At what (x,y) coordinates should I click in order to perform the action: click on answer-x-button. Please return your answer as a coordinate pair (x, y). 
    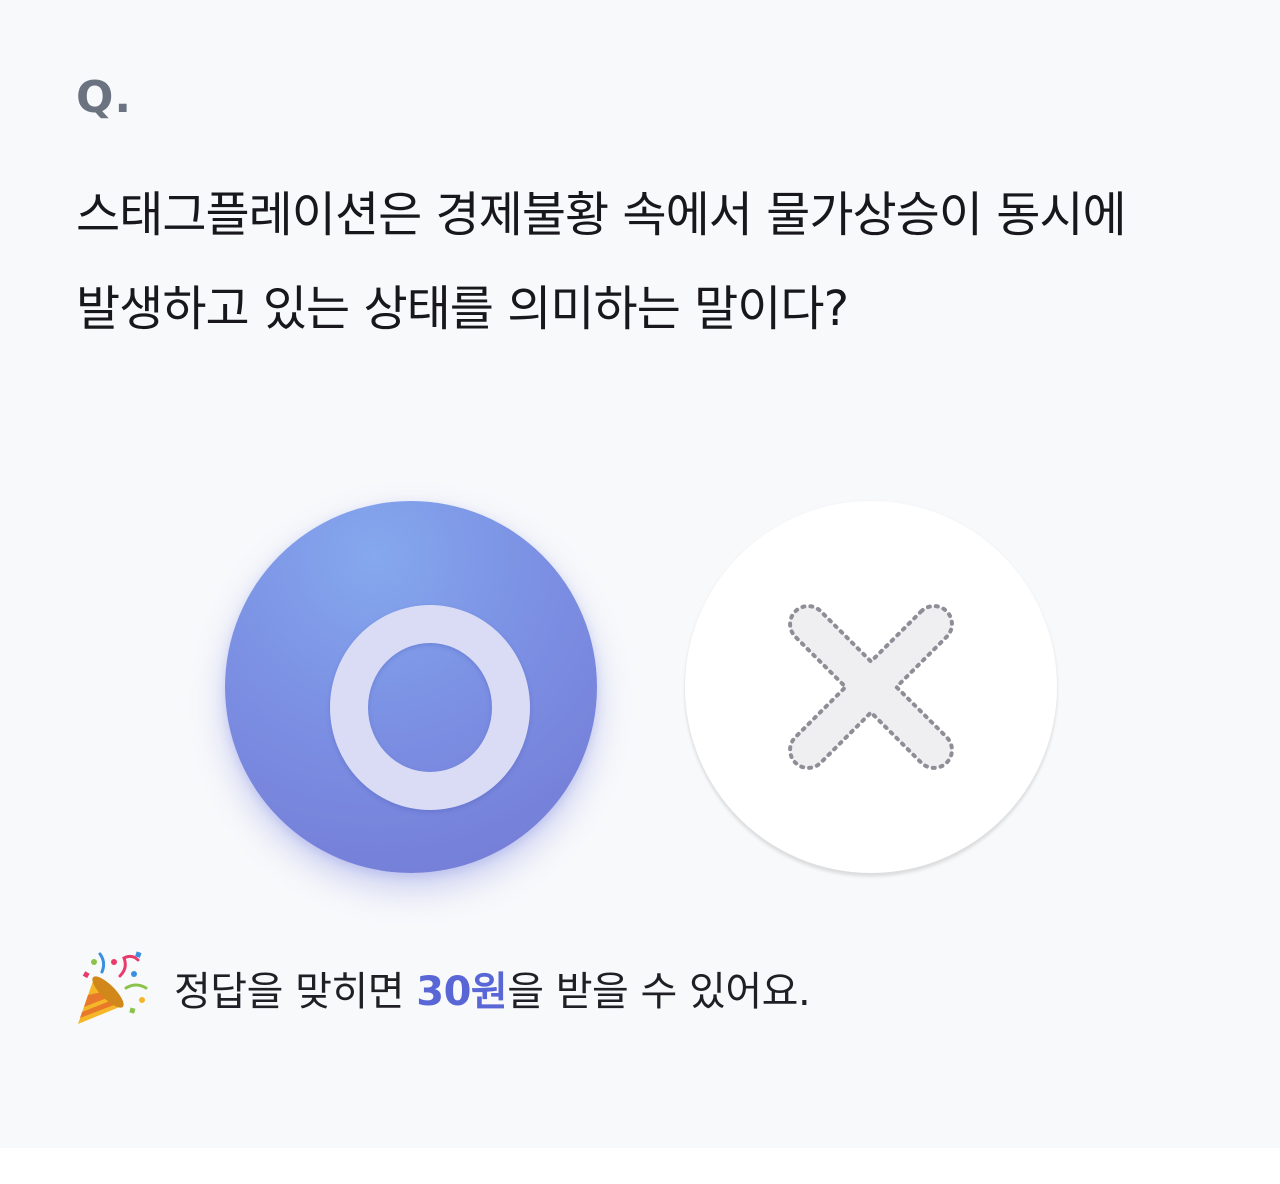
    Looking at the image, I should click on (871, 687).